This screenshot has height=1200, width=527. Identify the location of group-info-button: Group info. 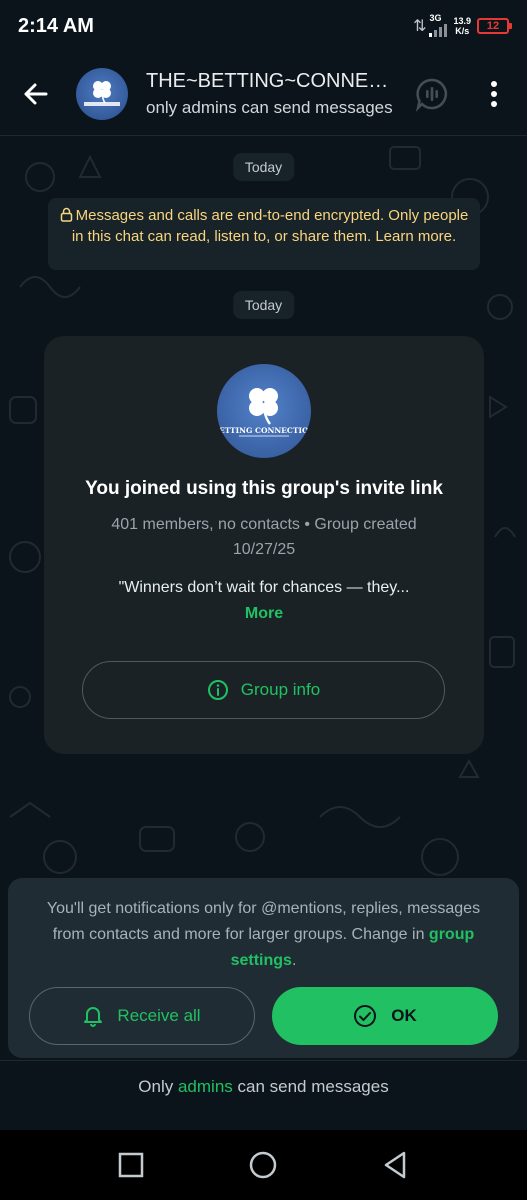
(263, 690).